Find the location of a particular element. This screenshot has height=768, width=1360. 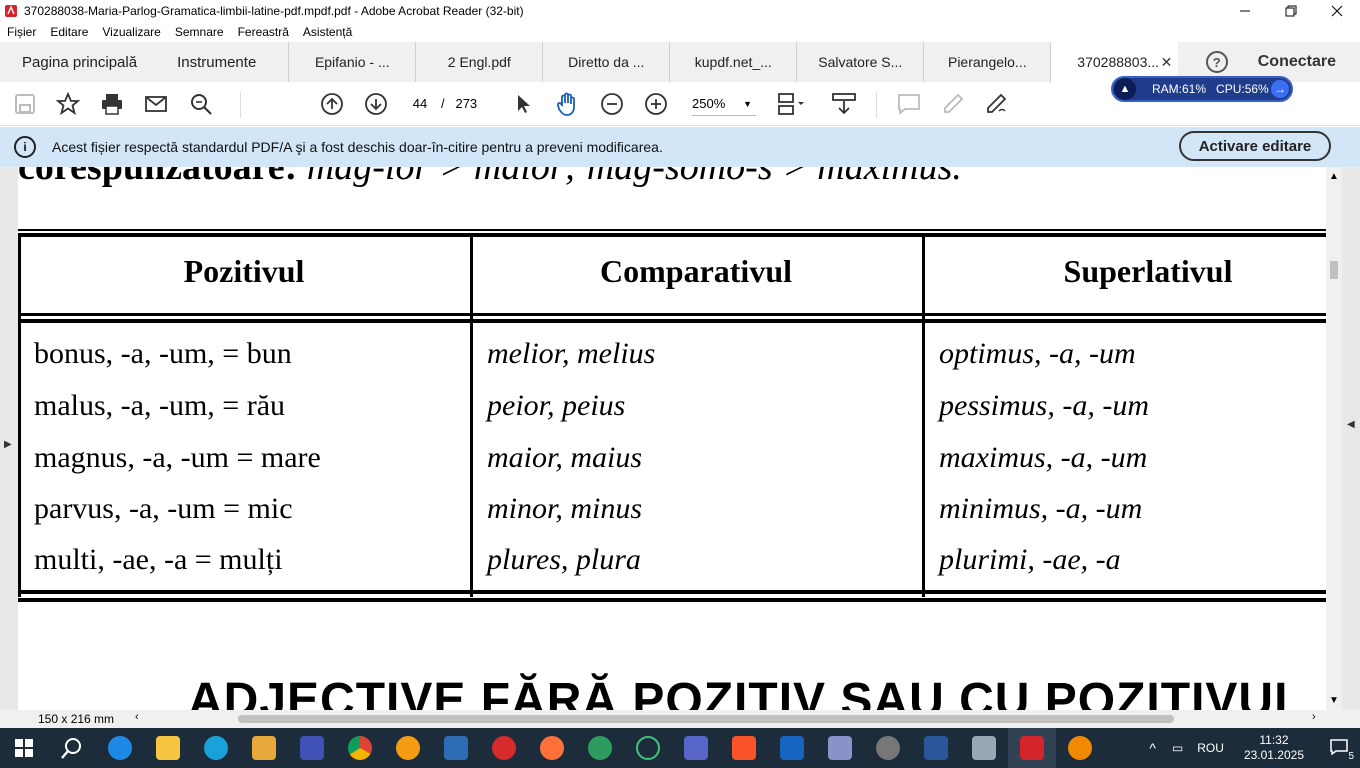

floppy-app-icon is located at coordinates (696, 748).